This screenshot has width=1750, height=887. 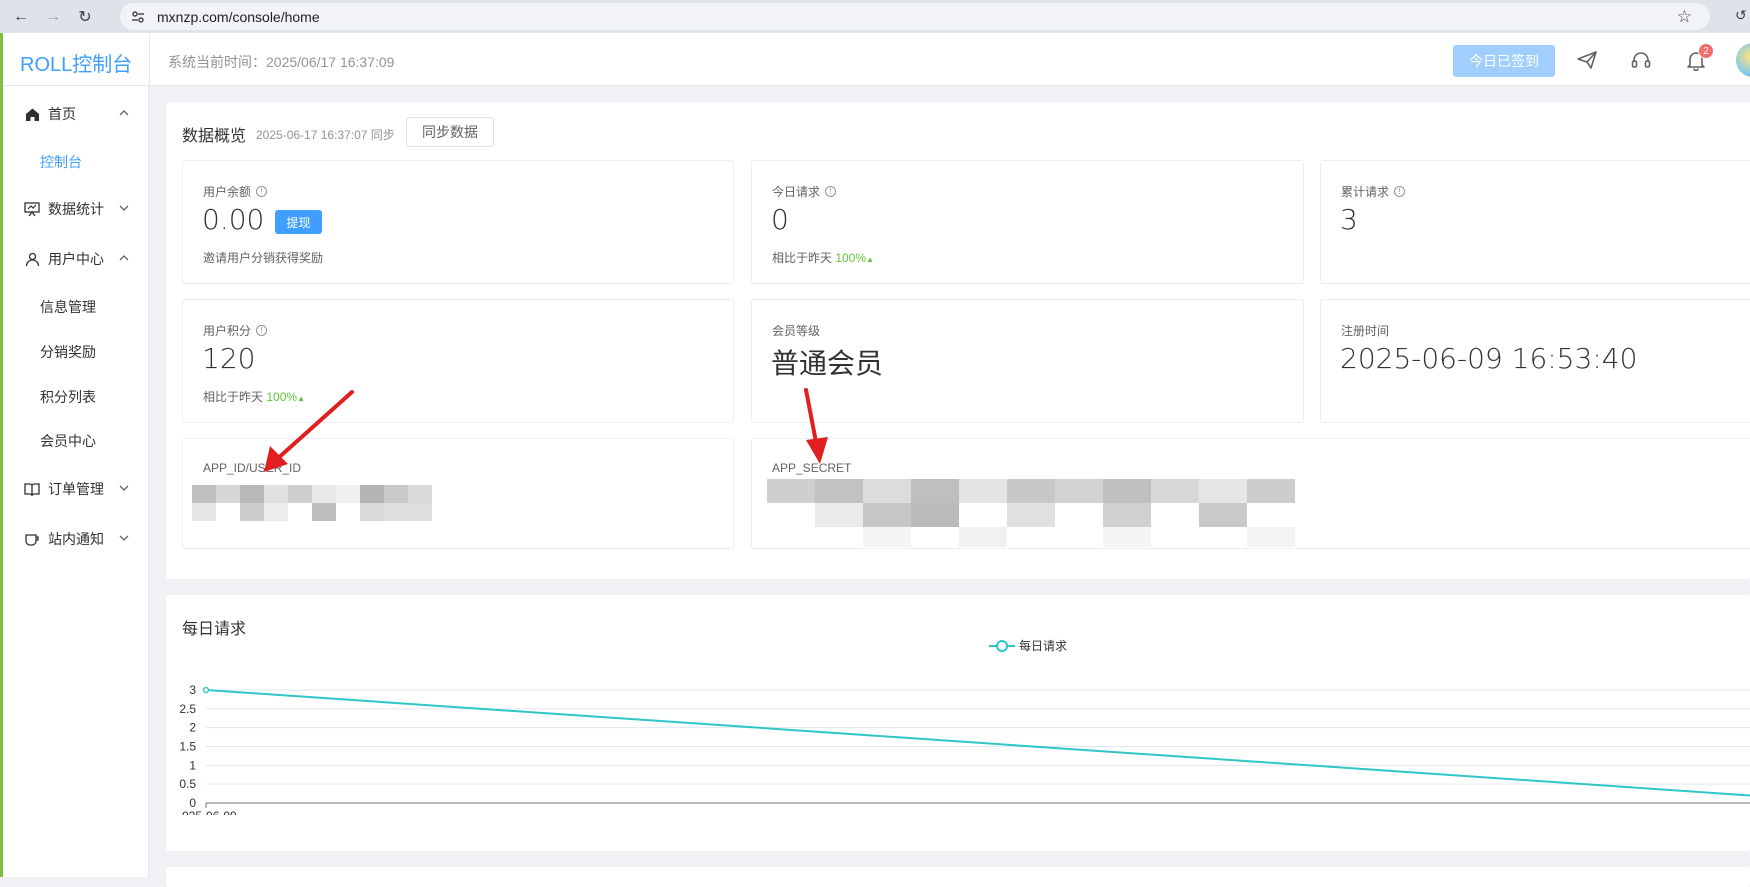 I want to click on register-time-value: 2025-06-09 16:53:40, so click(x=1489, y=358).